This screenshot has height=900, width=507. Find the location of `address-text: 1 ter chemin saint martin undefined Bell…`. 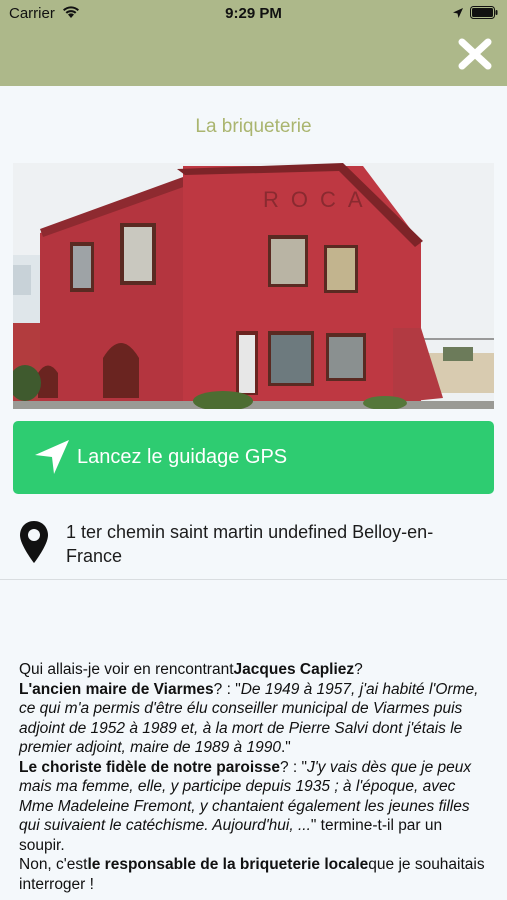

address-text: 1 ter chemin saint martin undefined Bell… is located at coordinates (250, 544).